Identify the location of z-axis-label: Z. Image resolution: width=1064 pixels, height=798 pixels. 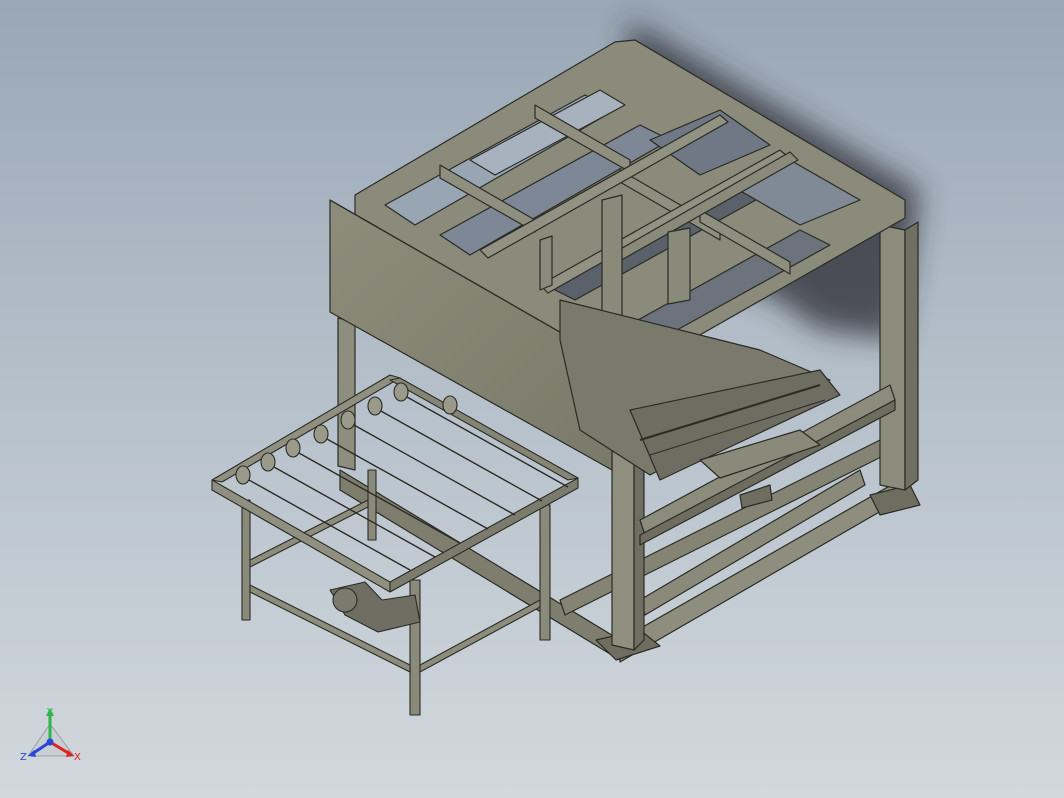
(23, 757).